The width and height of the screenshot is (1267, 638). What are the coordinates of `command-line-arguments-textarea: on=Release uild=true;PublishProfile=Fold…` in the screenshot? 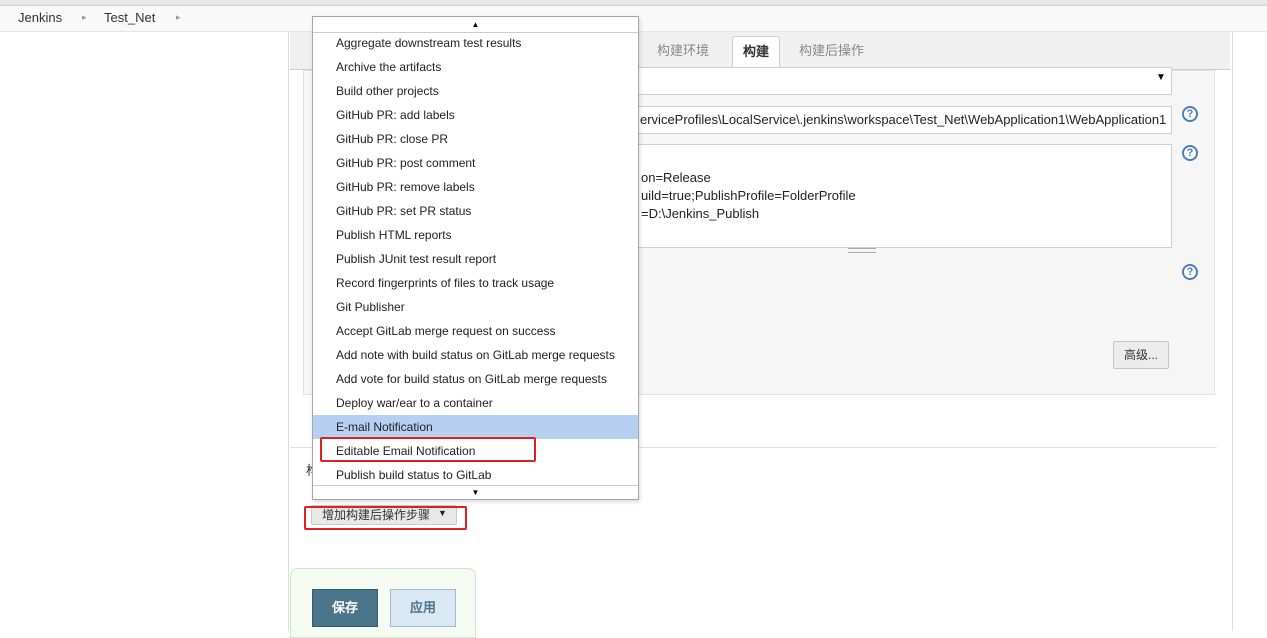 It's located at (904, 196).